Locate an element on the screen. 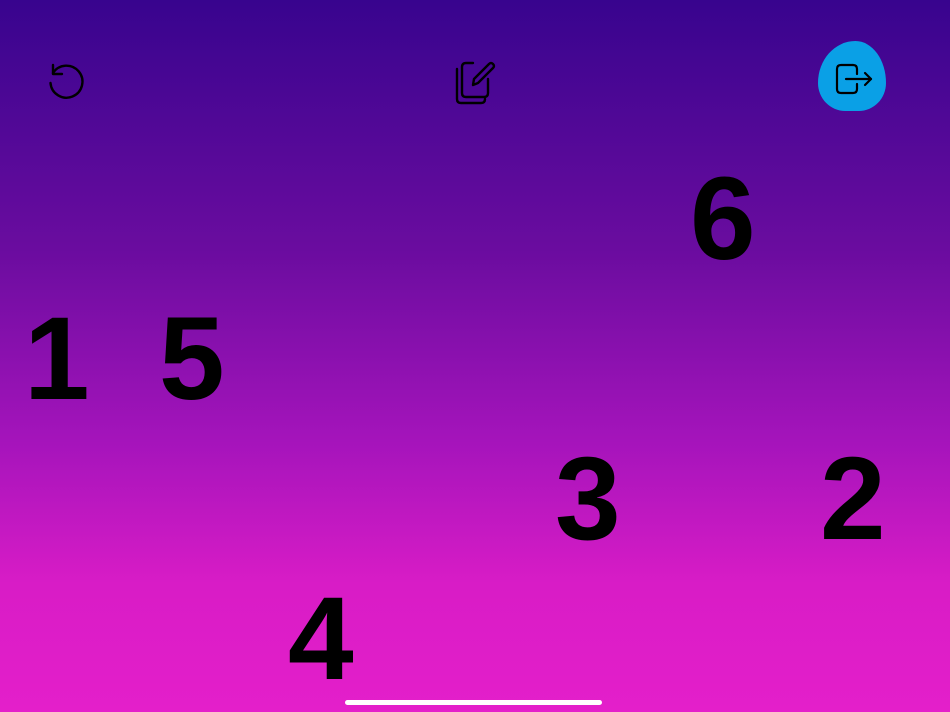  edit-copy-icon is located at coordinates (471, 81).